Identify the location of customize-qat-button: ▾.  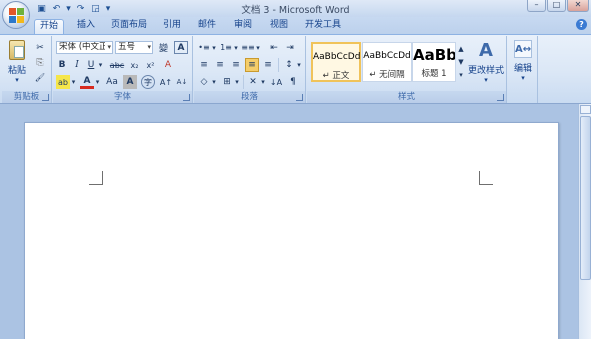
(108, 8).